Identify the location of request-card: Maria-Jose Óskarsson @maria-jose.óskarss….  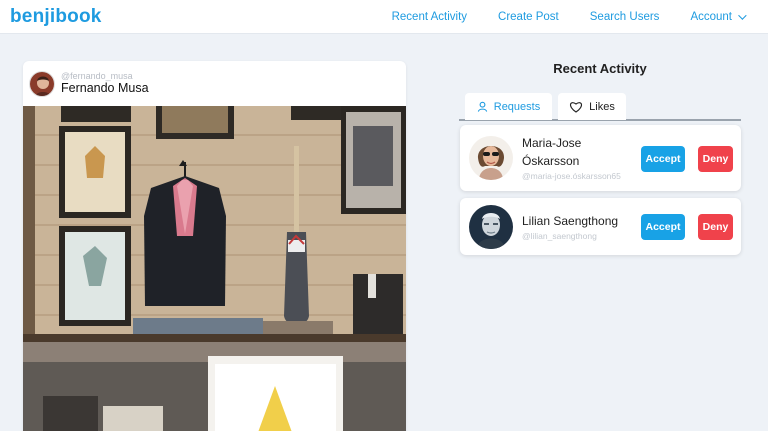
(600, 158).